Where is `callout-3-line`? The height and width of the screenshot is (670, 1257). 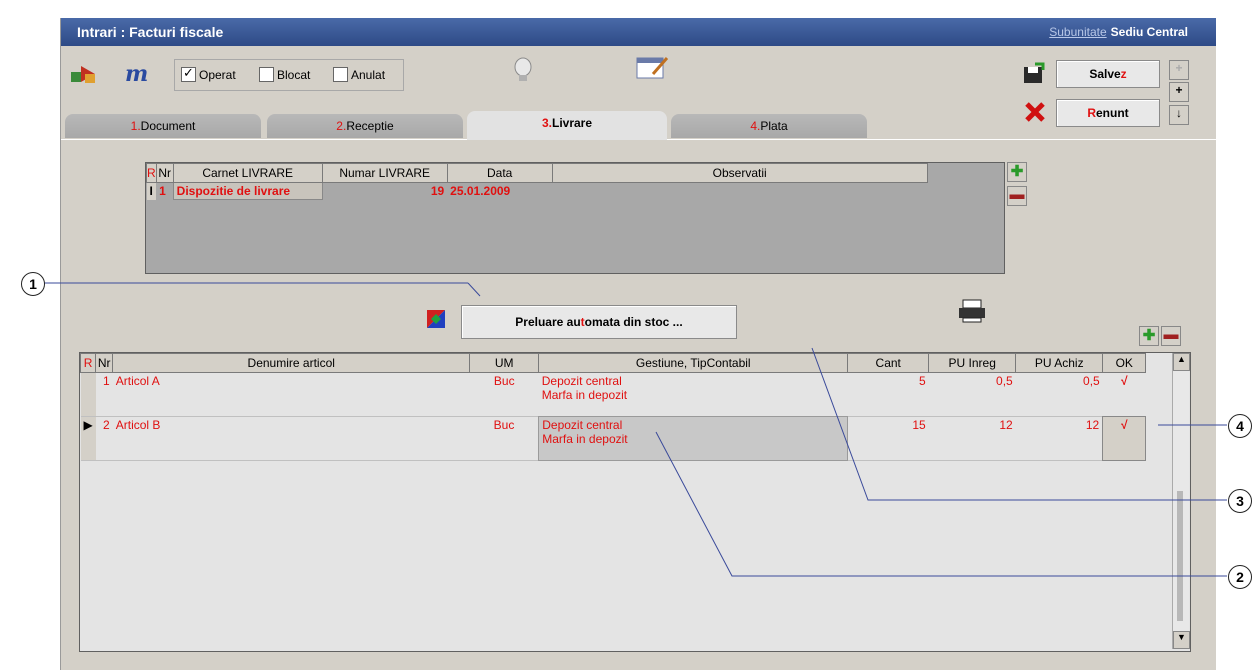
callout-3-line is located at coordinates (1019, 424).